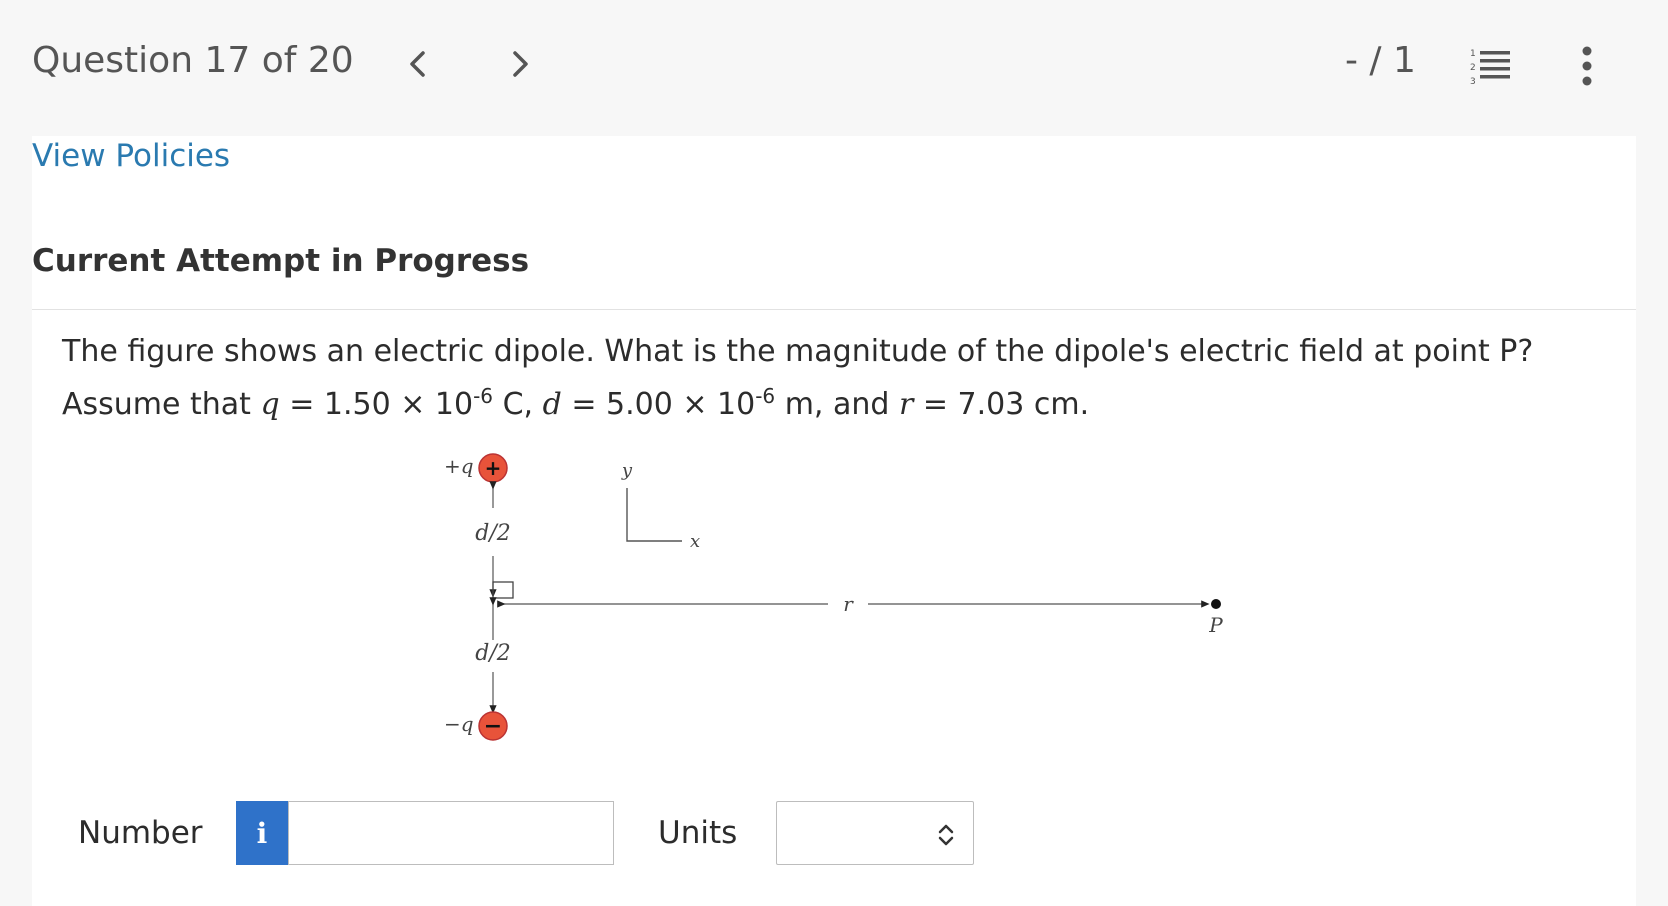  I want to click on number-label: Number, so click(140, 833).